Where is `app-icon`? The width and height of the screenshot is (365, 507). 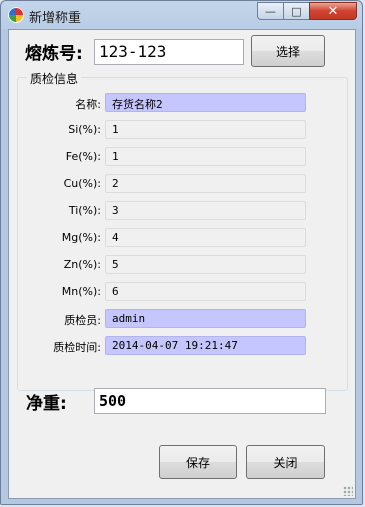
app-icon is located at coordinates (16, 15).